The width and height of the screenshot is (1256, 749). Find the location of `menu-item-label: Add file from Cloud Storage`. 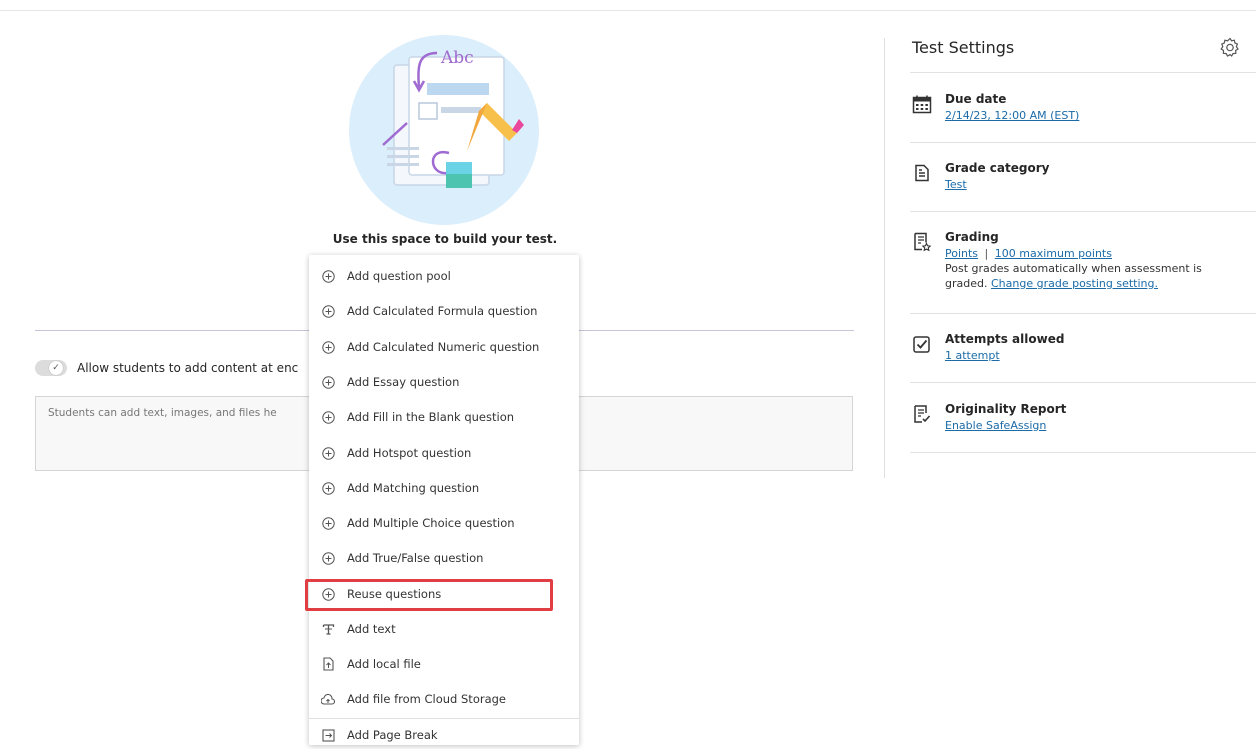

menu-item-label: Add file from Cloud Storage is located at coordinates (427, 699).